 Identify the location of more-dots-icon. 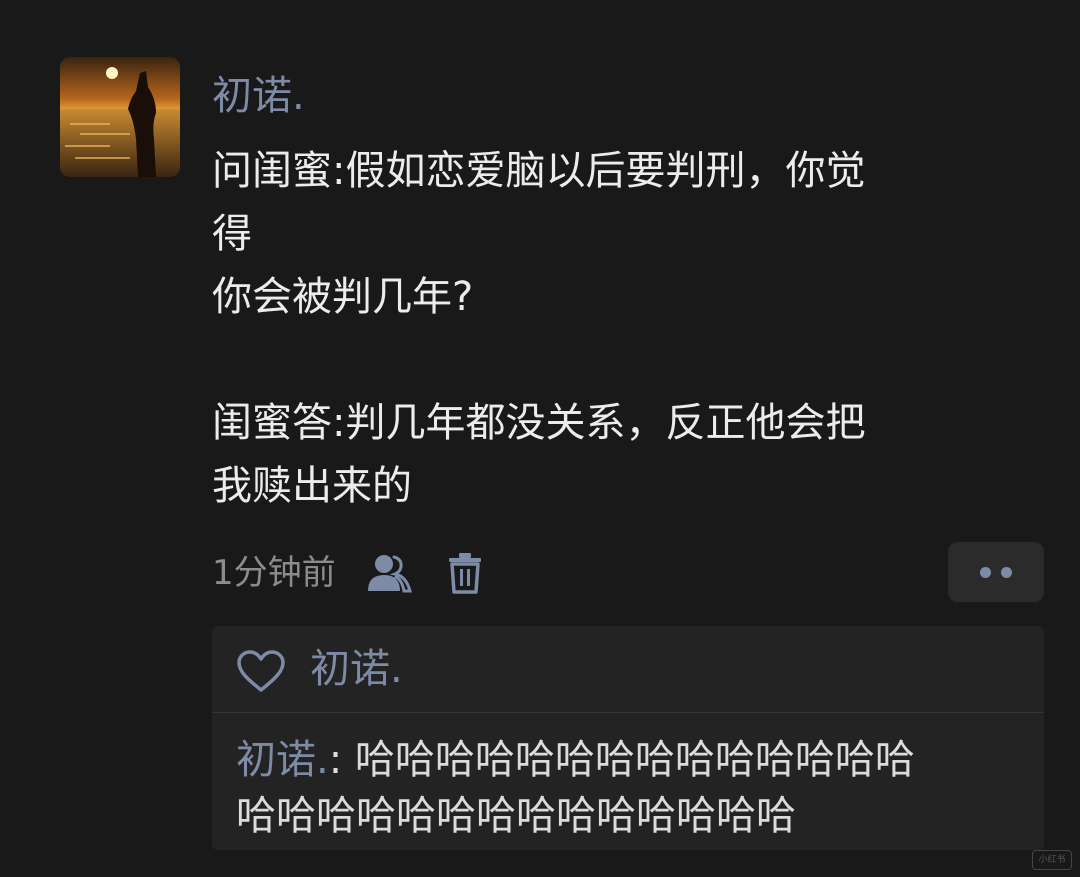
(996, 572).